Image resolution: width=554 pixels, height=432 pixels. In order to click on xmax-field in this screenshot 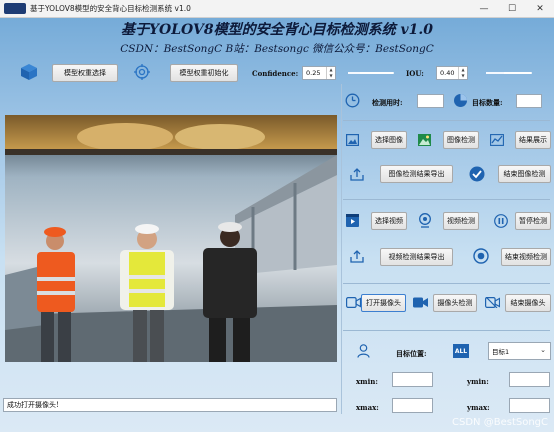, I will do `click(412, 405)`.